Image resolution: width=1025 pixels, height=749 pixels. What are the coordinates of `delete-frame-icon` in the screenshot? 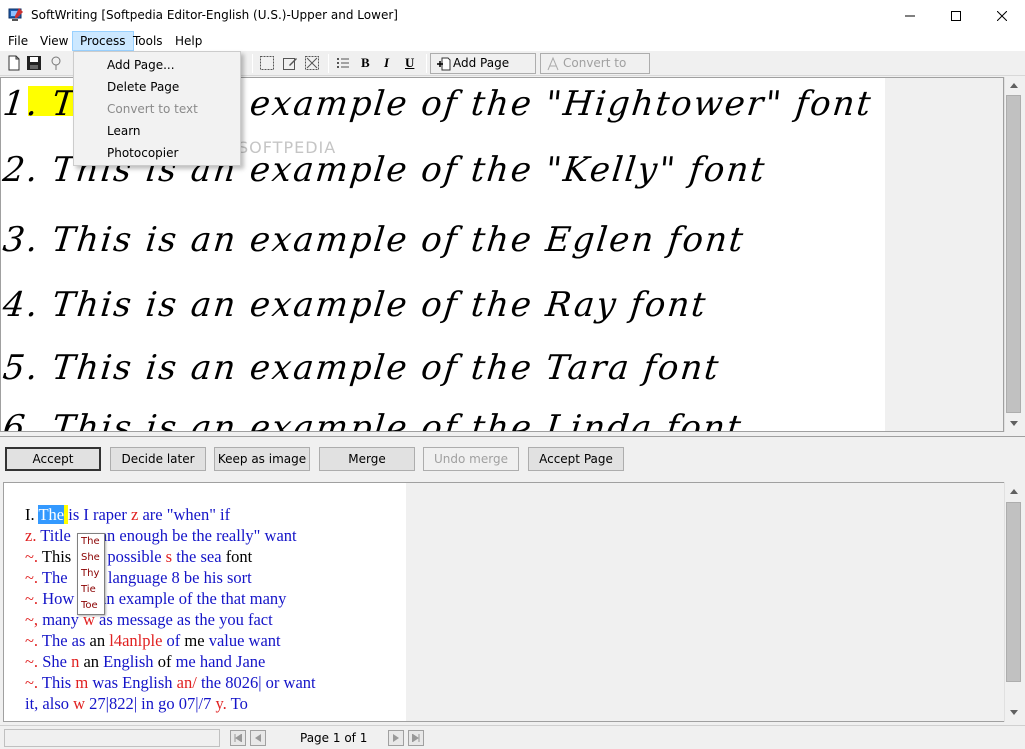 It's located at (312, 63).